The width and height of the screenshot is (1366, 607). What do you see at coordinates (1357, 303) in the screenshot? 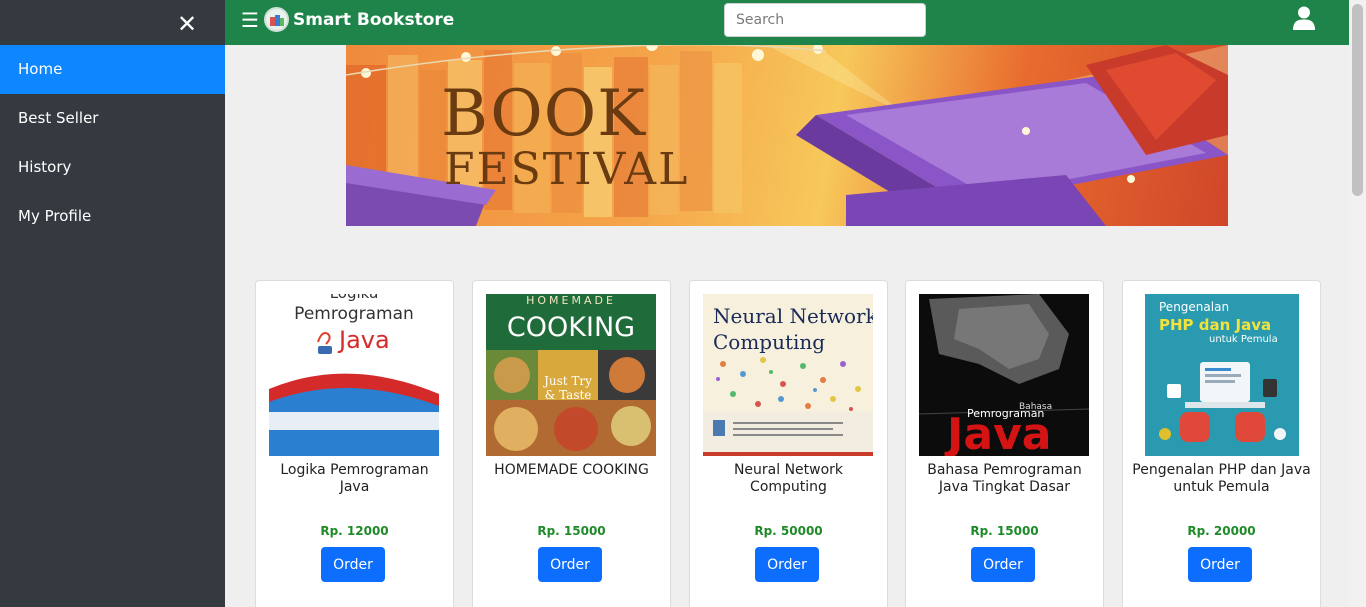
I see `page-scrollbar` at bounding box center [1357, 303].